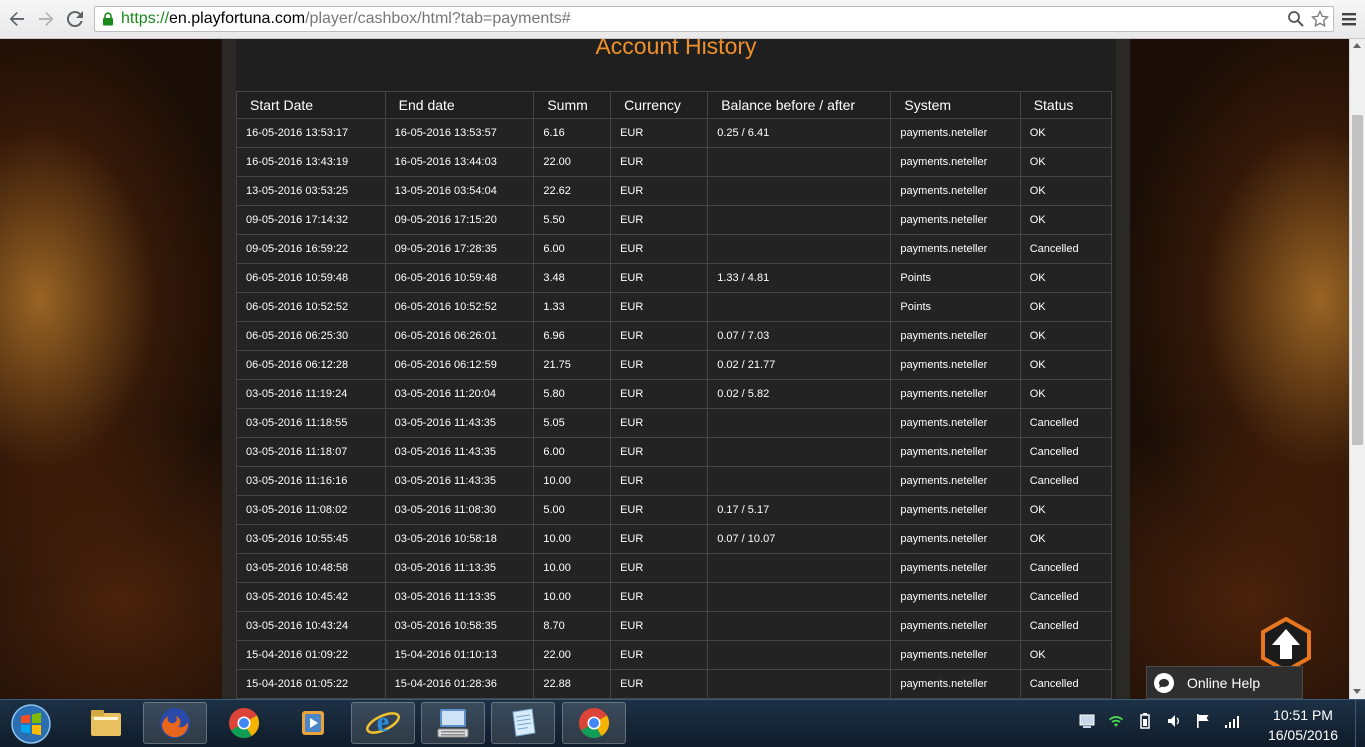 The height and width of the screenshot is (747, 1365). I want to click on end-date-cell: 06-05-2016 10:52:52, so click(459, 307).